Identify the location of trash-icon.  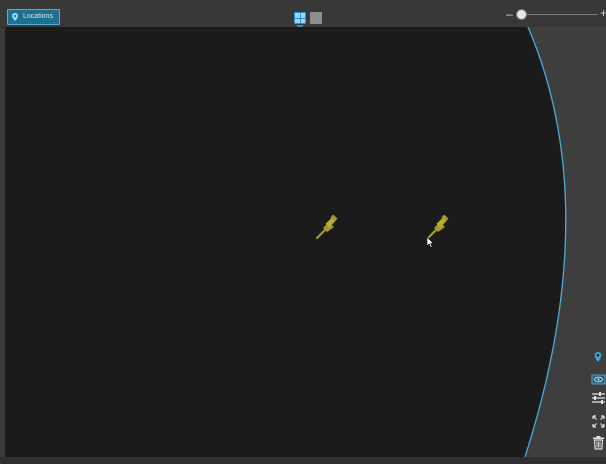
(598, 443).